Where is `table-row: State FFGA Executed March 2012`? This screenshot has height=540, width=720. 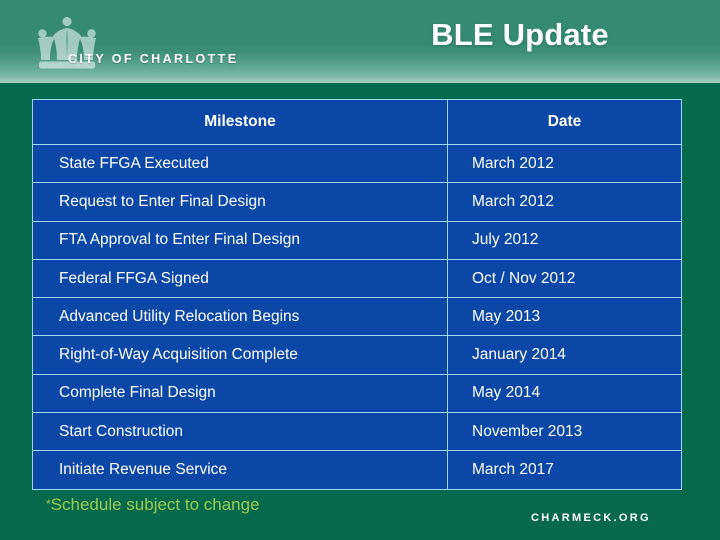
table-row: State FFGA Executed March 2012 is located at coordinates (357, 163).